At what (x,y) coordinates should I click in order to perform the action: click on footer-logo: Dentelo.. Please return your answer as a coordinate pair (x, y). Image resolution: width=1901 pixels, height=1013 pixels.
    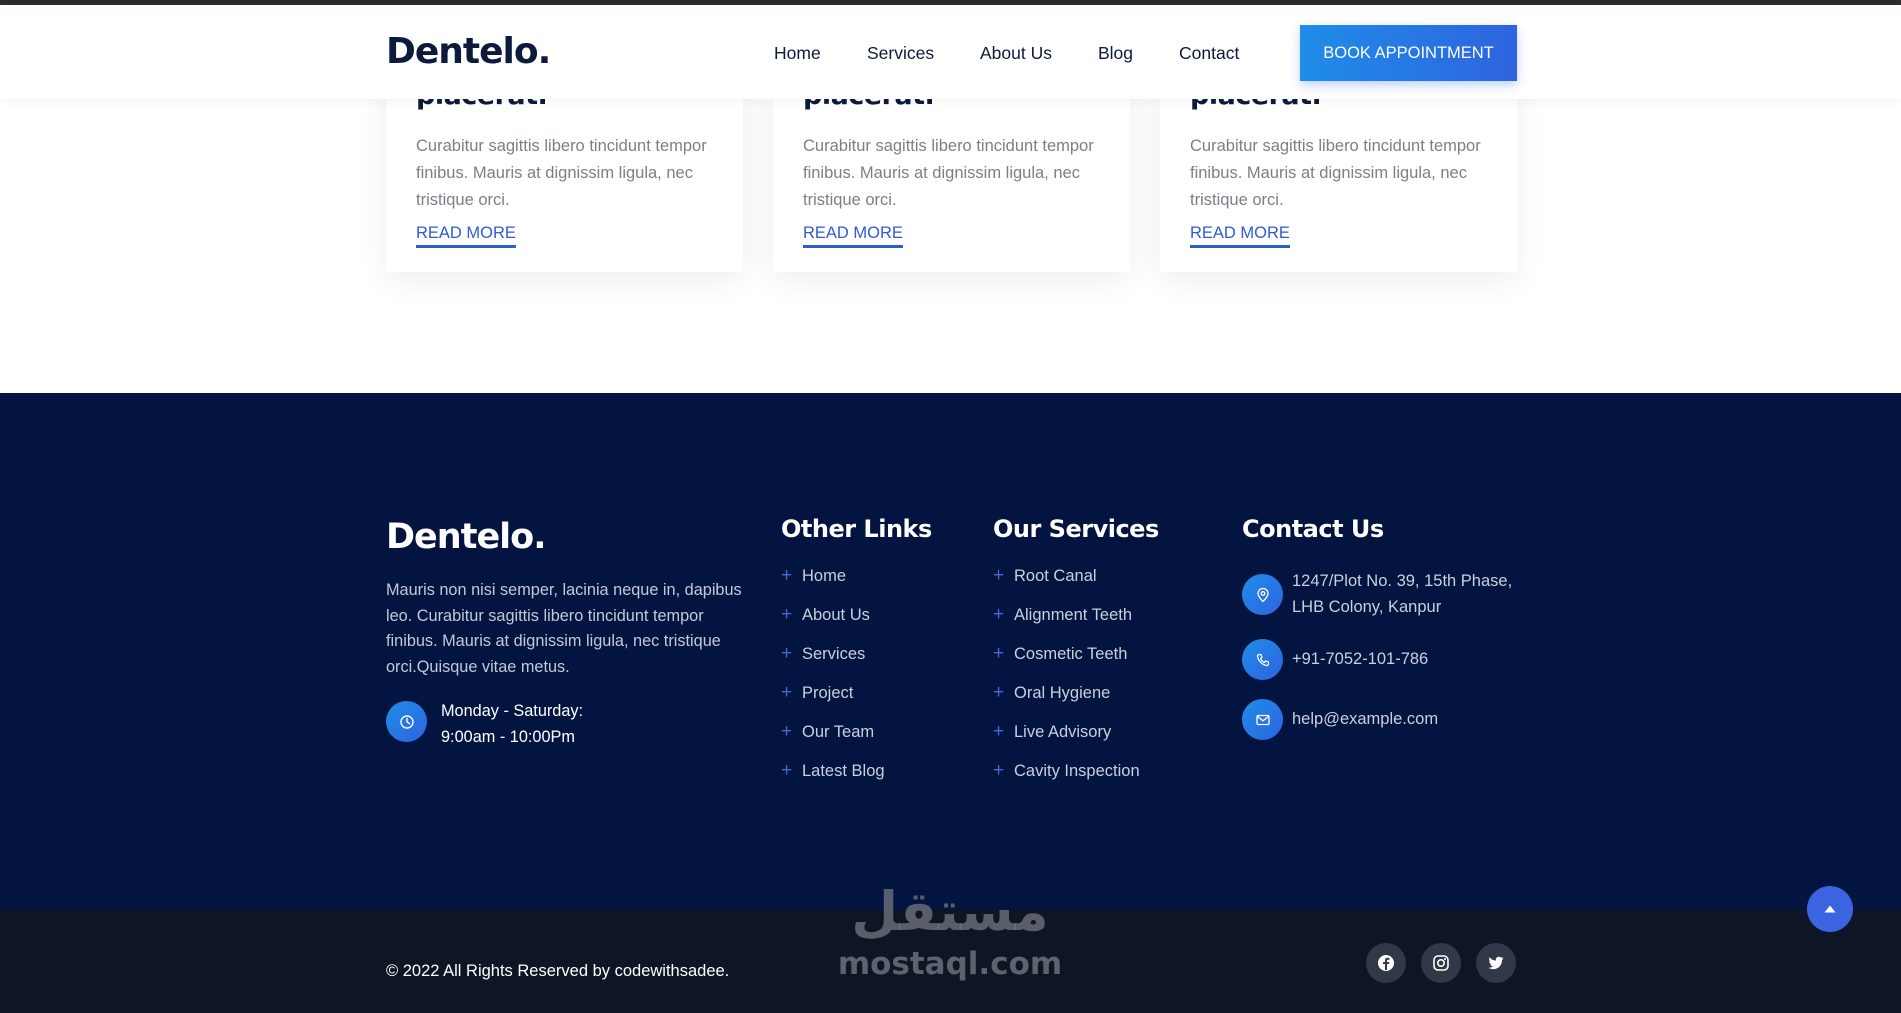
    Looking at the image, I should click on (466, 537).